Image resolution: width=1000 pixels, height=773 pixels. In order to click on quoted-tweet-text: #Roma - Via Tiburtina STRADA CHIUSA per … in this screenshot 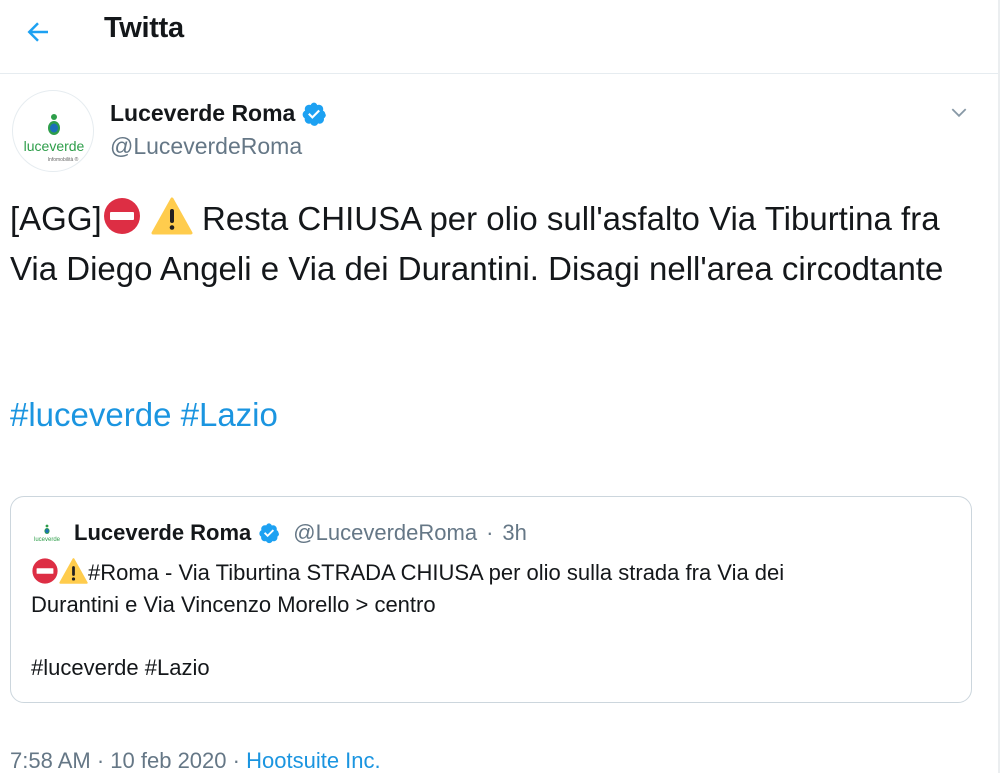, I will do `click(491, 589)`.